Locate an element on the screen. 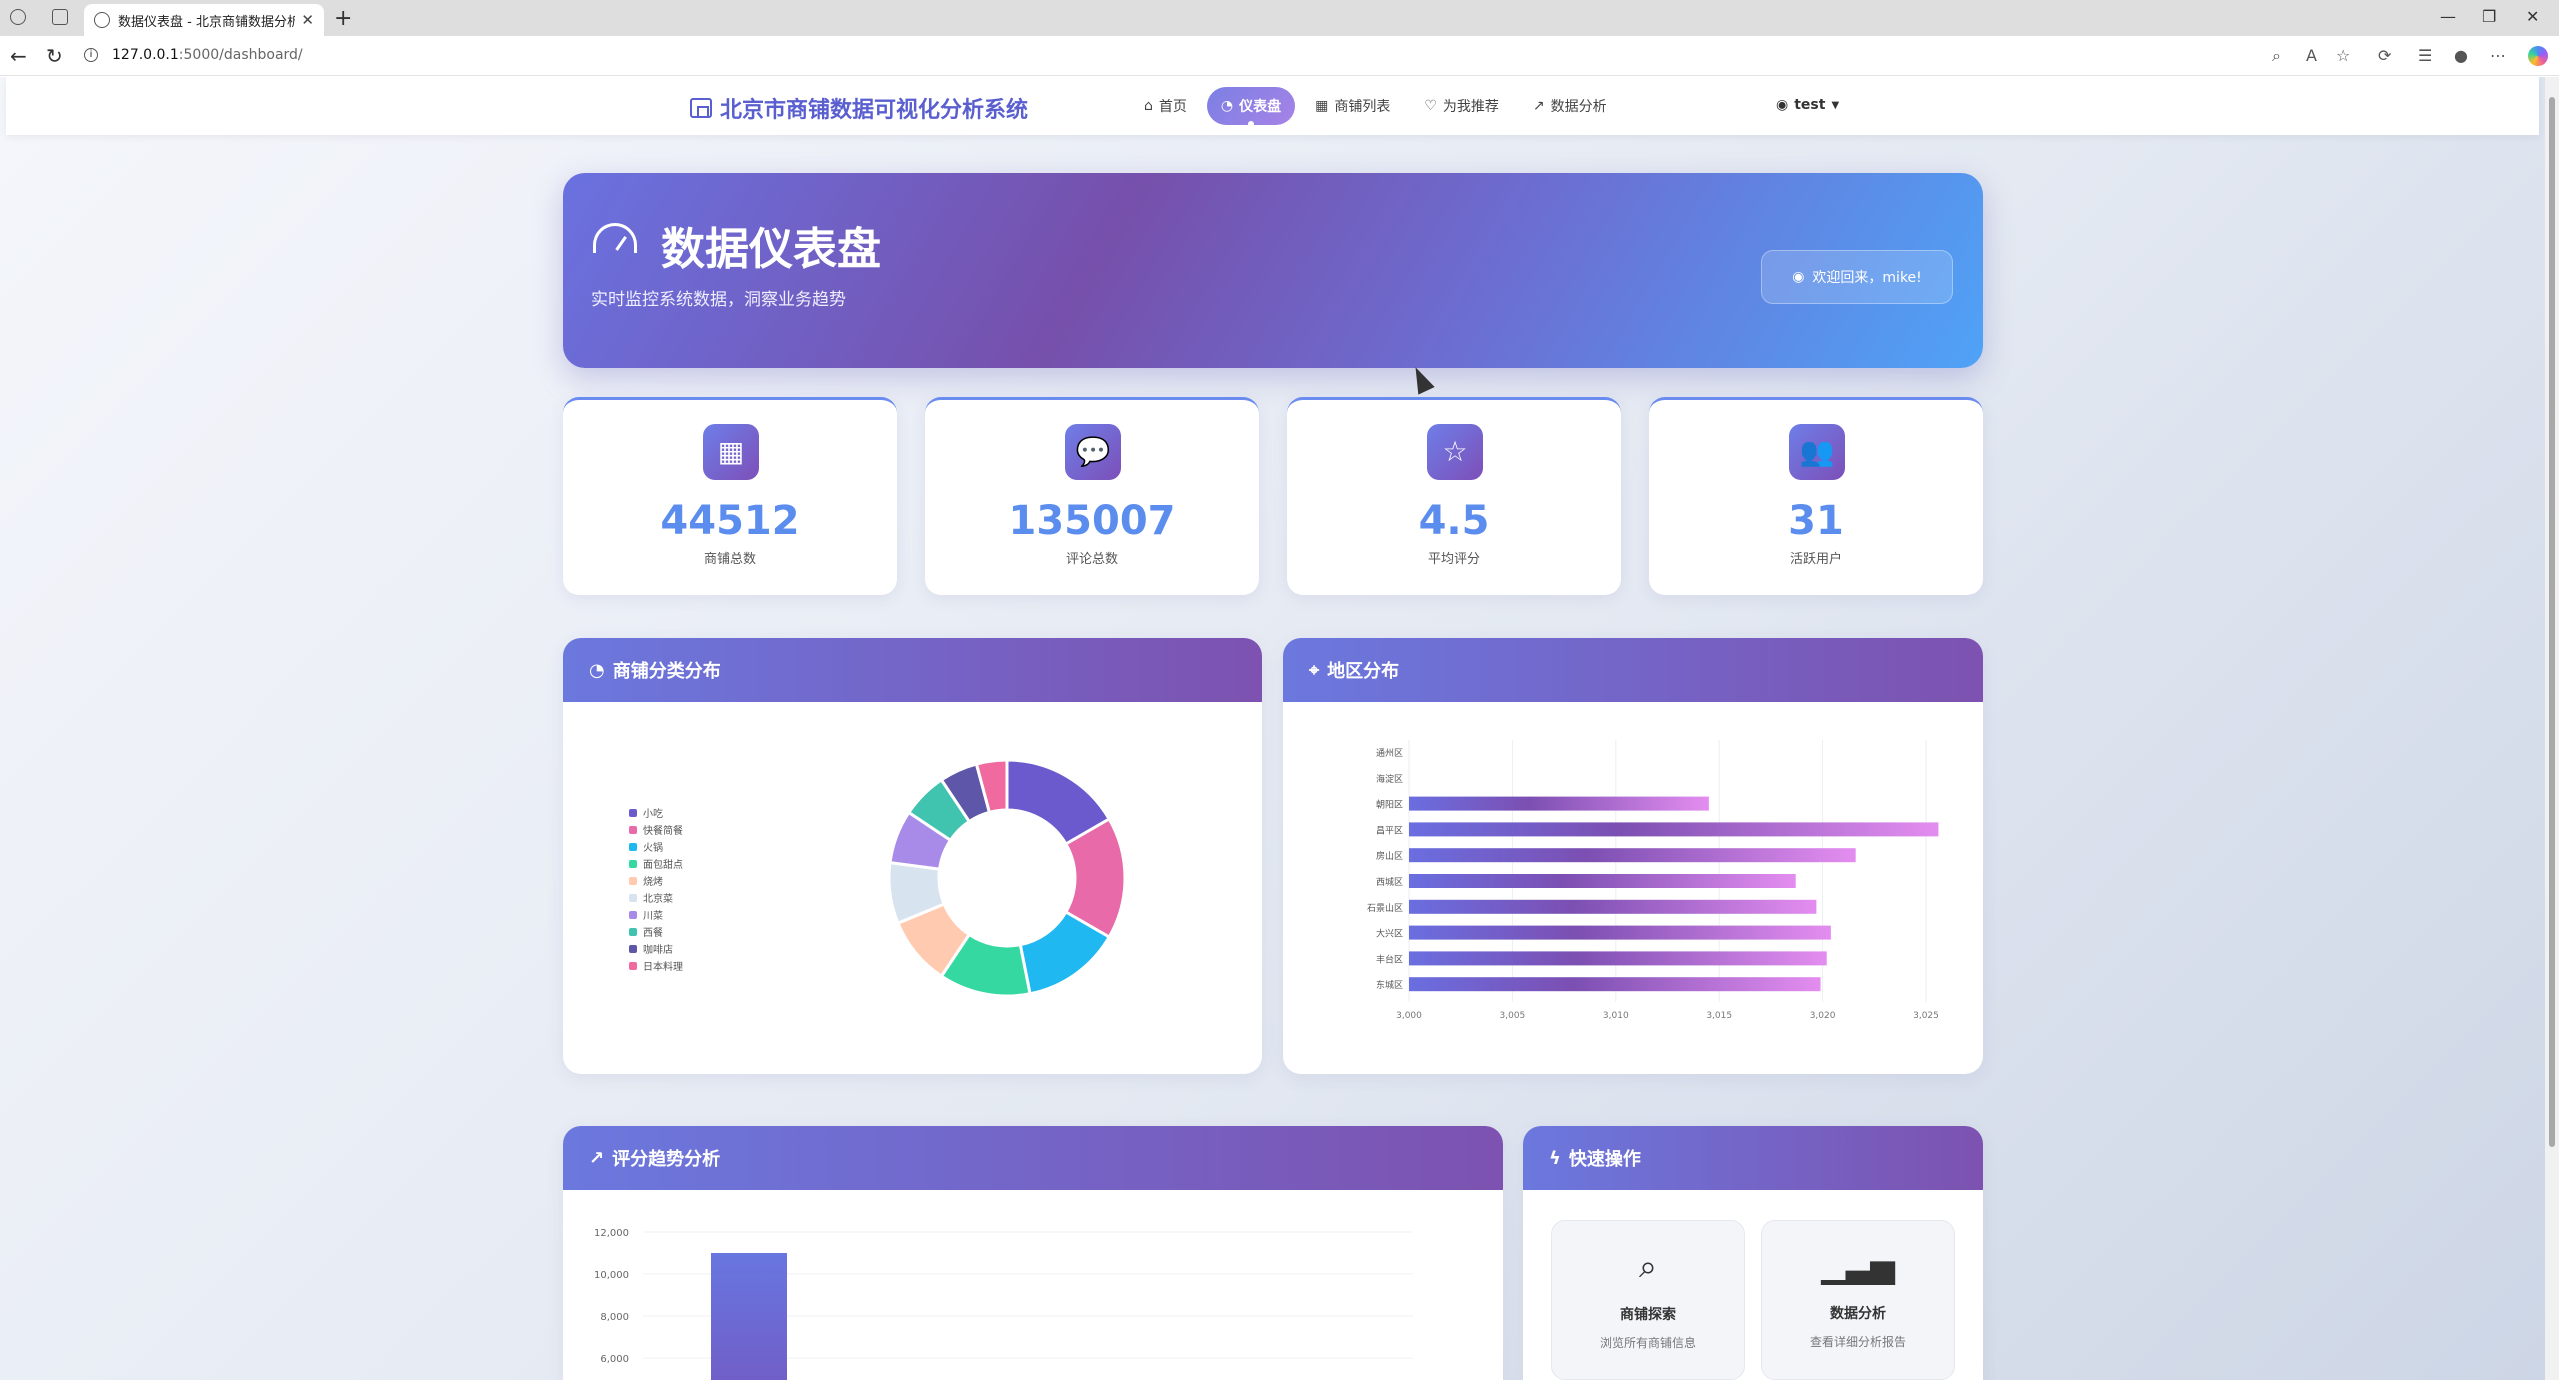 The width and height of the screenshot is (2559, 1380). url-field: i 127.0.0.1:5000/dashboard/ is located at coordinates (193, 55).